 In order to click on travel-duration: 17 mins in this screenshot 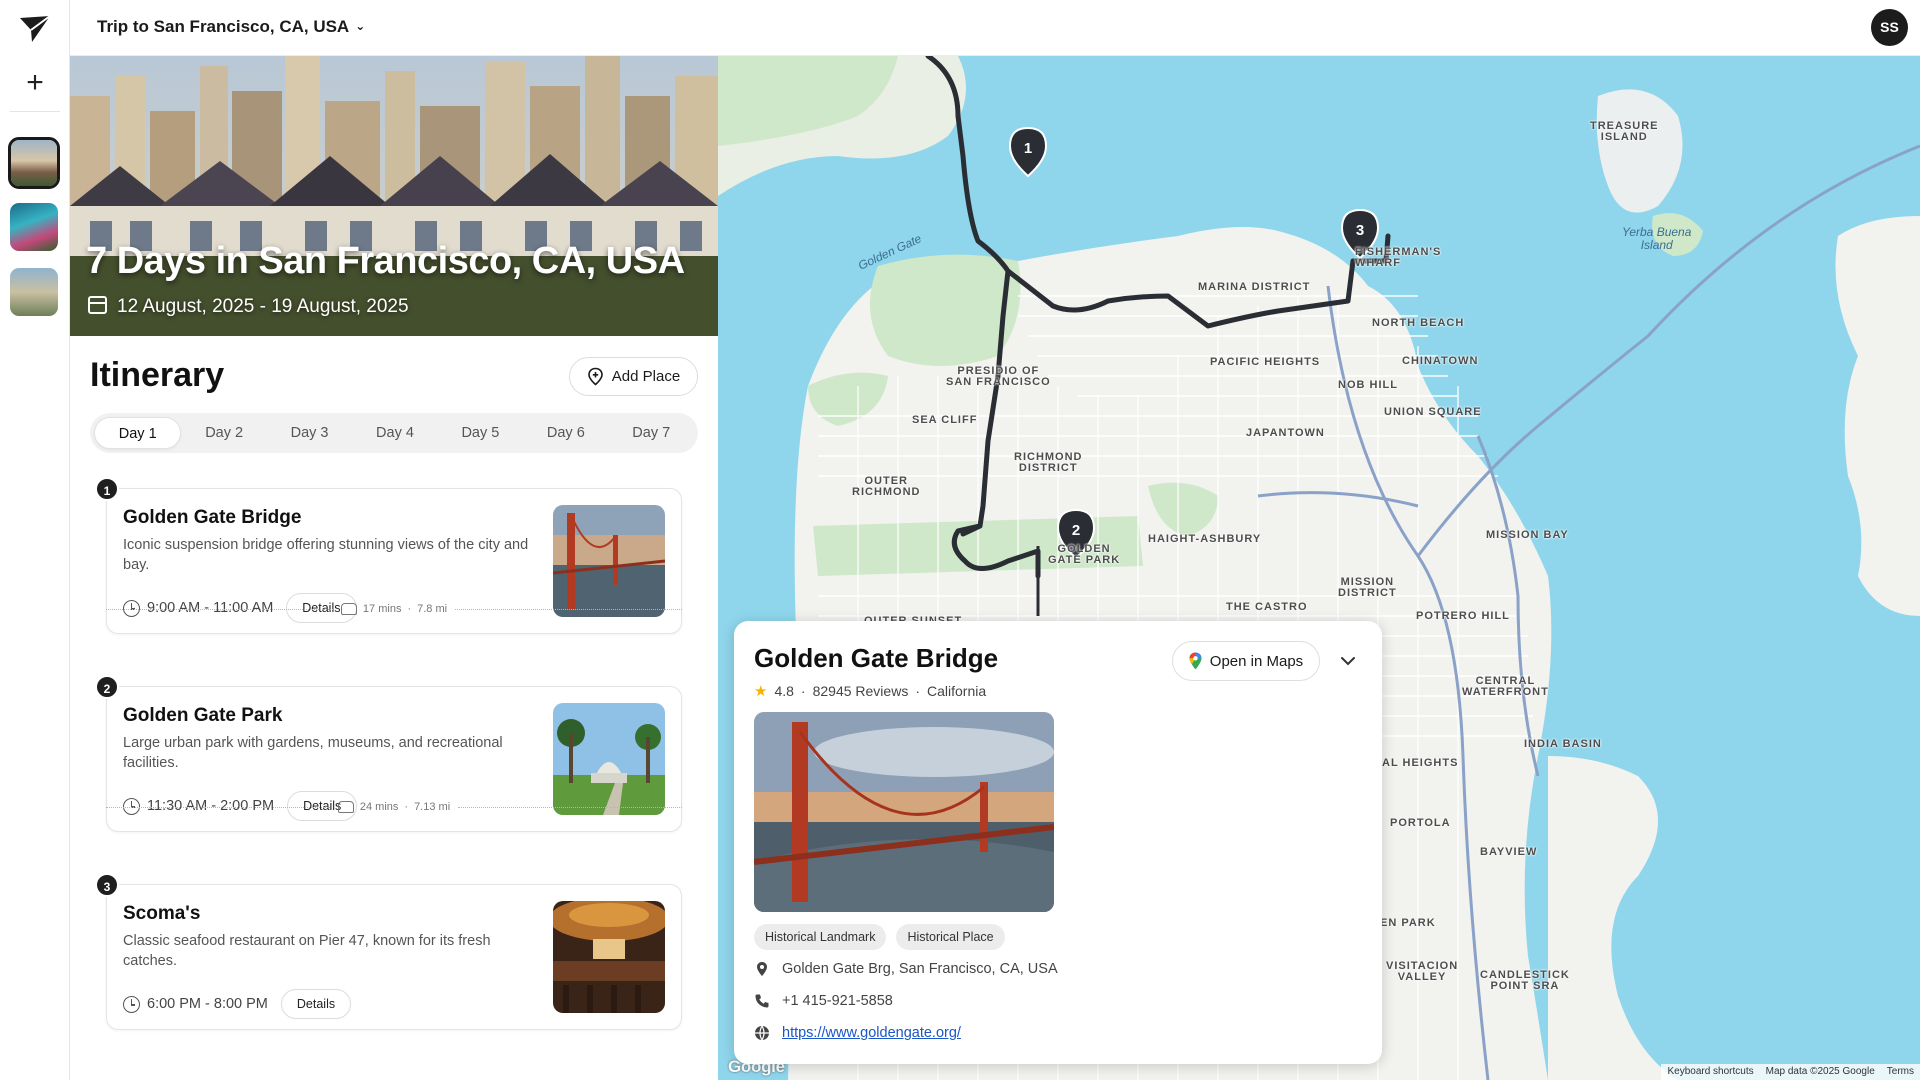, I will do `click(382, 609)`.